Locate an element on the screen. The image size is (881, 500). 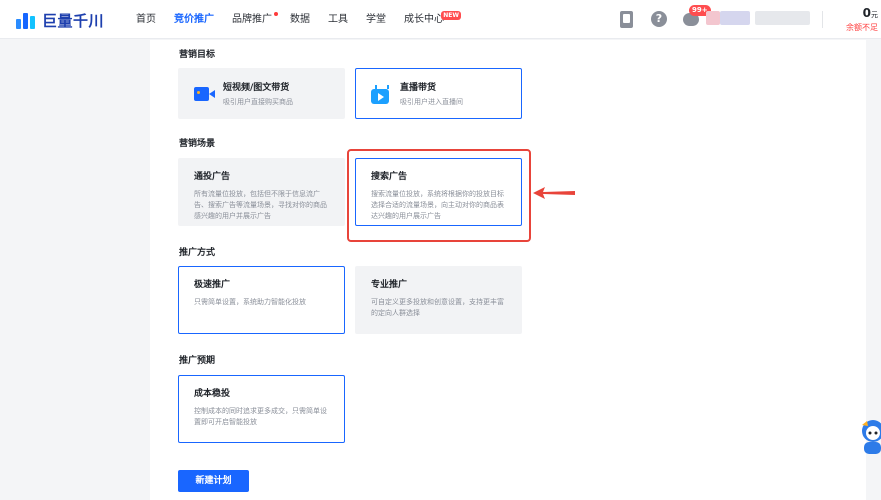
new-plan-button: 新建计划 is located at coordinates (213, 481).